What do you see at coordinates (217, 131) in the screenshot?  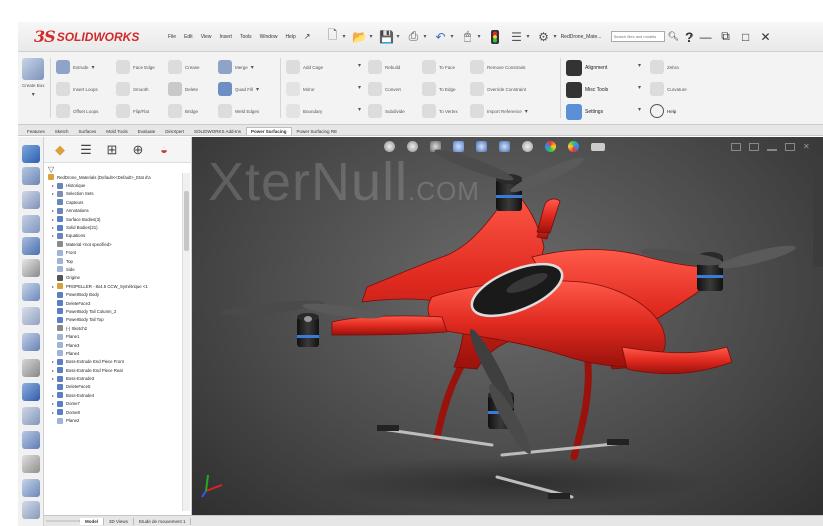 I see `tab-solidworks-add-ins: SOLIDWORKS Add-Ins` at bounding box center [217, 131].